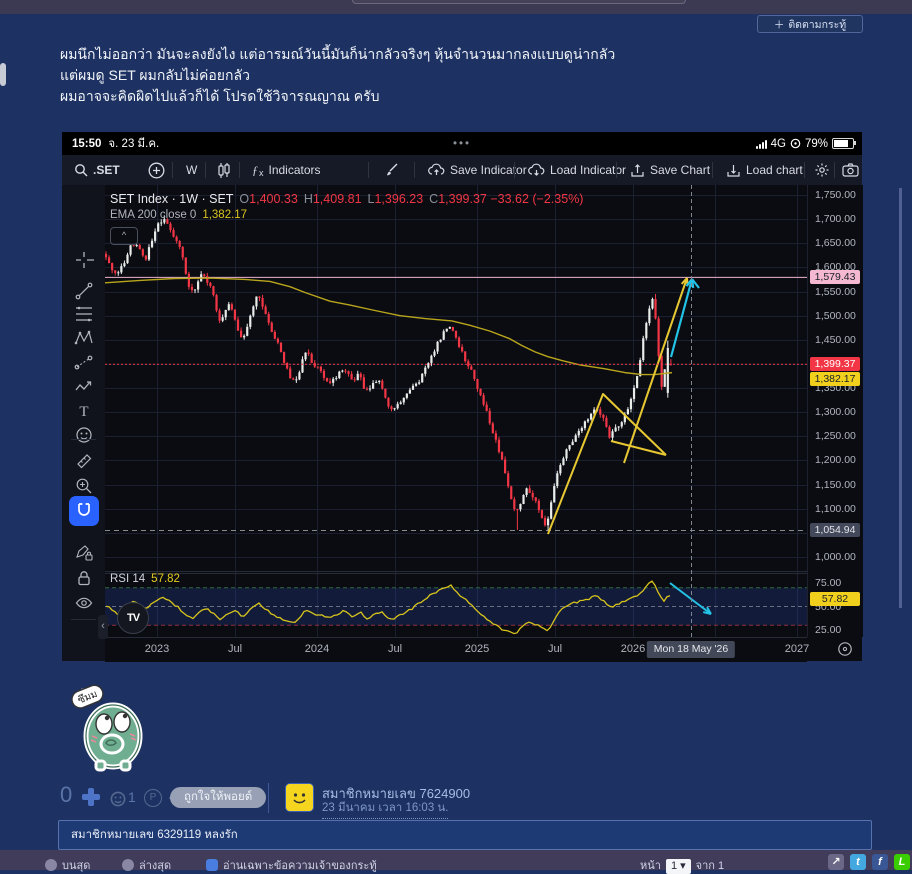 The height and width of the screenshot is (874, 912). Describe the element at coordinates (84, 553) in the screenshot. I see `draw-lock-tool-icon` at that location.